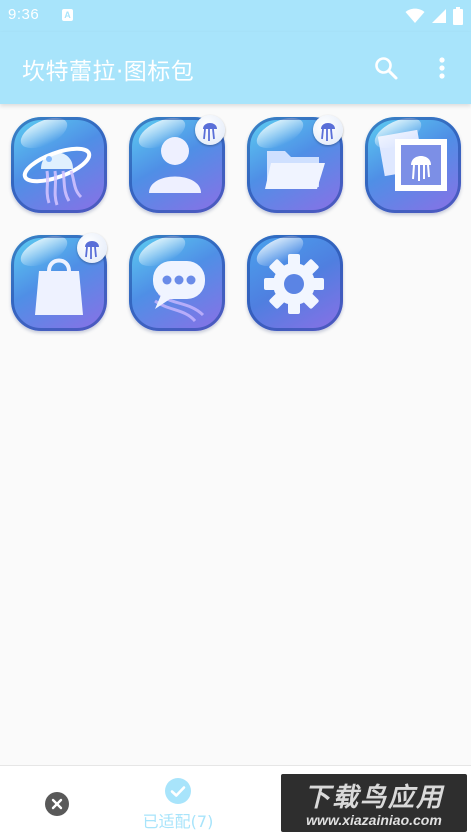 The width and height of the screenshot is (471, 840). What do you see at coordinates (439, 16) in the screenshot?
I see `cellular-signal-icon` at bounding box center [439, 16].